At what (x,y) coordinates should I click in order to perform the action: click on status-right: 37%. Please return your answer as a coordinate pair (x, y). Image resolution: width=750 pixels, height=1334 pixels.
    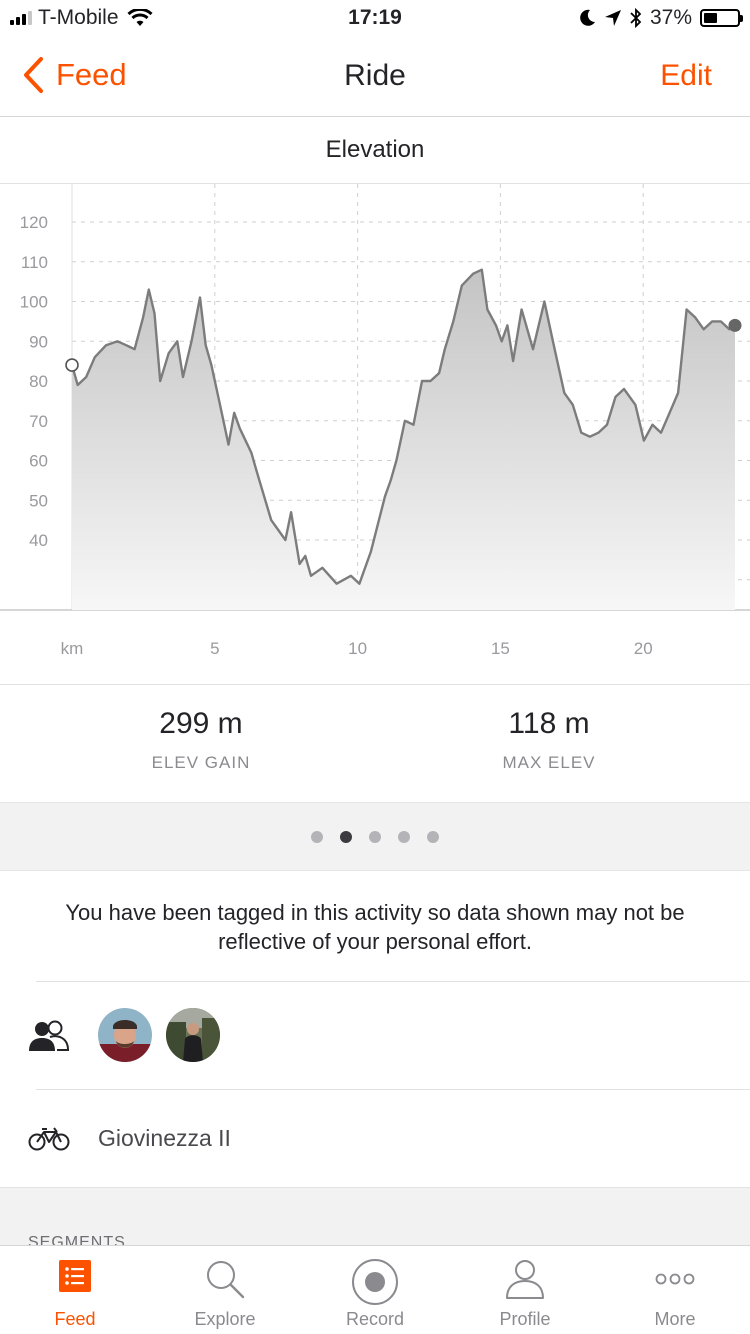
    Looking at the image, I should click on (660, 18).